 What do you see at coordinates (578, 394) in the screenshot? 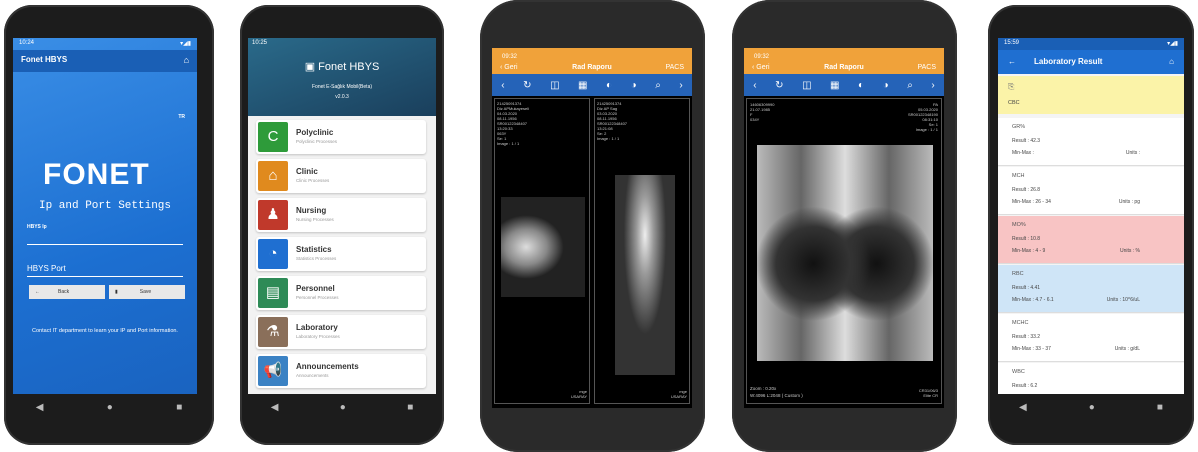
I see `left-footer: mge USARAY` at bounding box center [578, 394].